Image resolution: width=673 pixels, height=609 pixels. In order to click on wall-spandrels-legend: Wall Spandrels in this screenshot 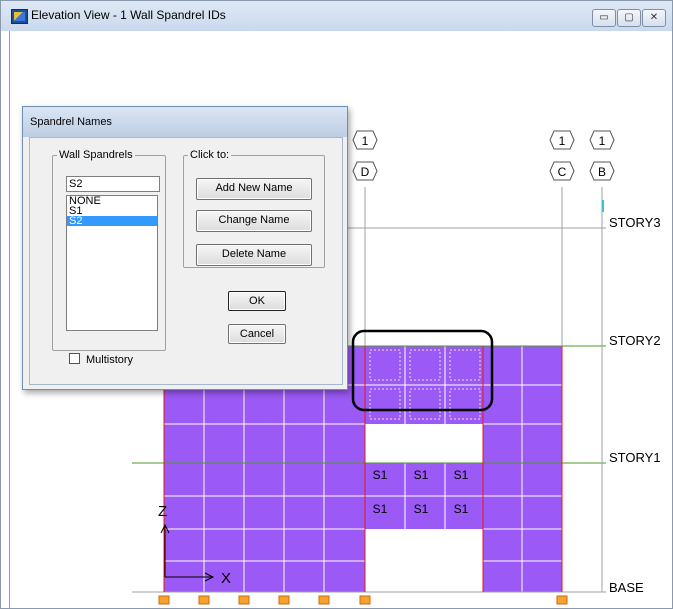, I will do `click(96, 155)`.